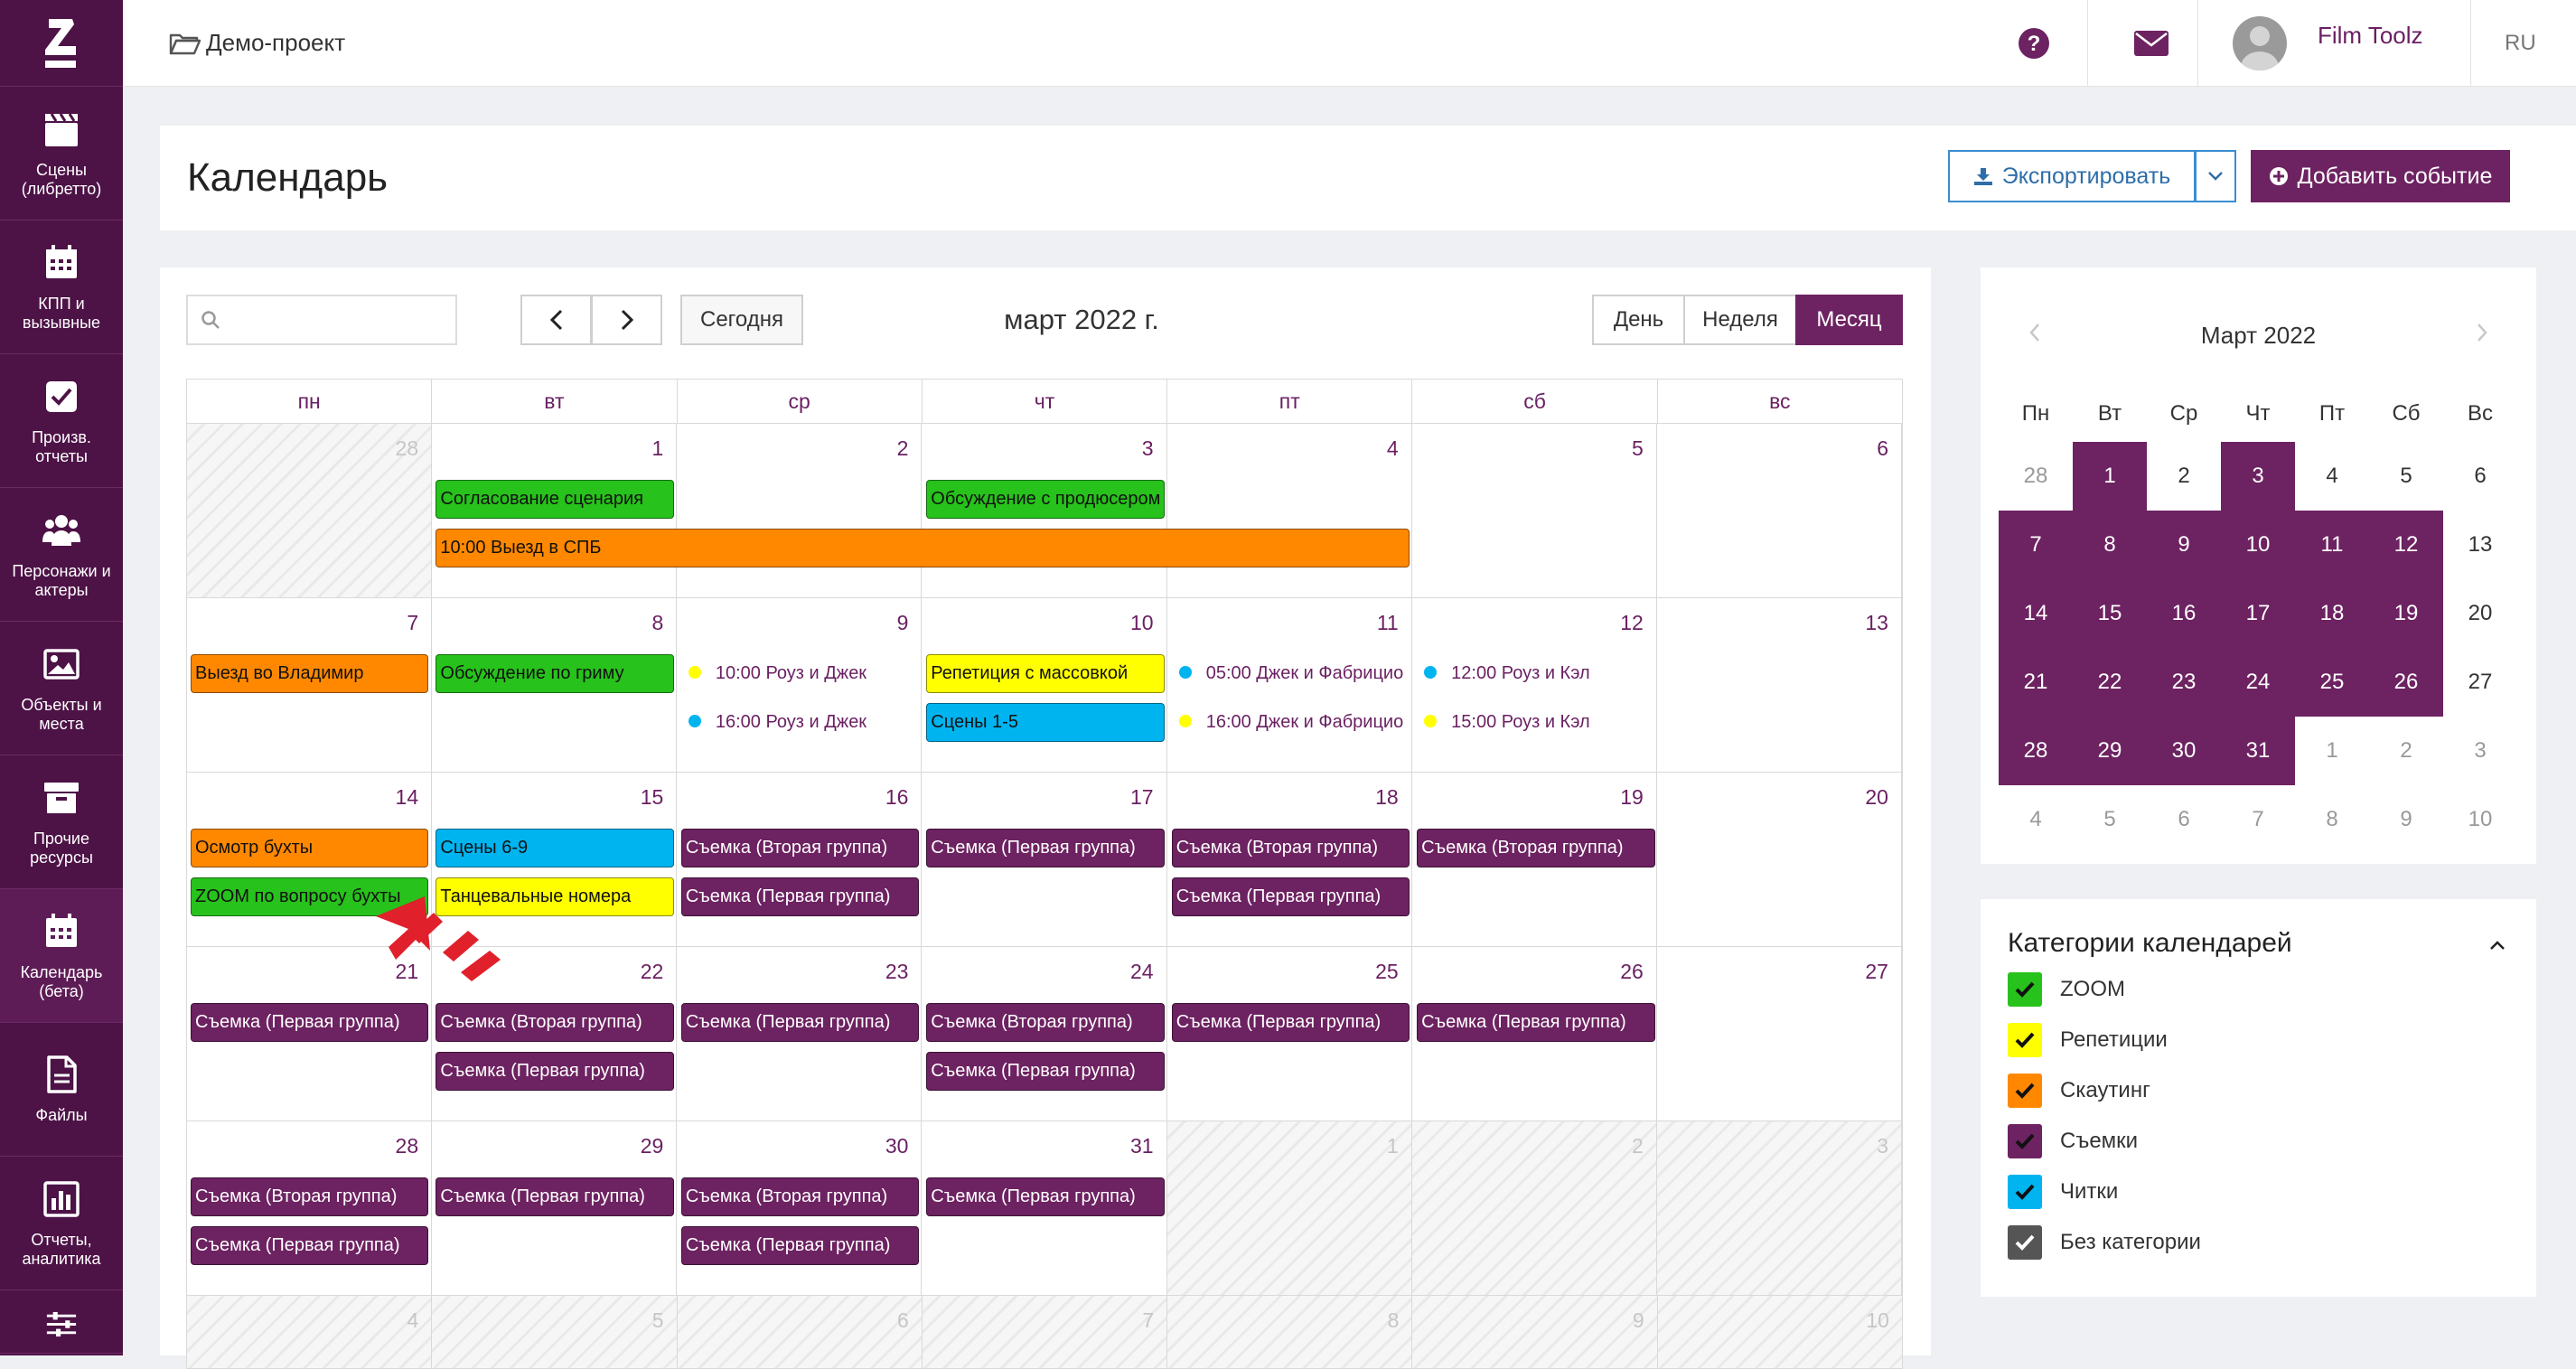 The height and width of the screenshot is (1369, 2576). I want to click on day-number: 26, so click(1632, 972).